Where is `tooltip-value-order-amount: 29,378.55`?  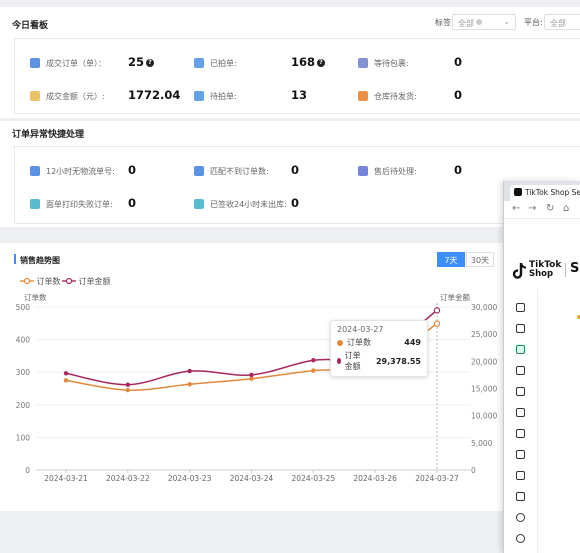 tooltip-value-order-amount: 29,378.55 is located at coordinates (398, 361).